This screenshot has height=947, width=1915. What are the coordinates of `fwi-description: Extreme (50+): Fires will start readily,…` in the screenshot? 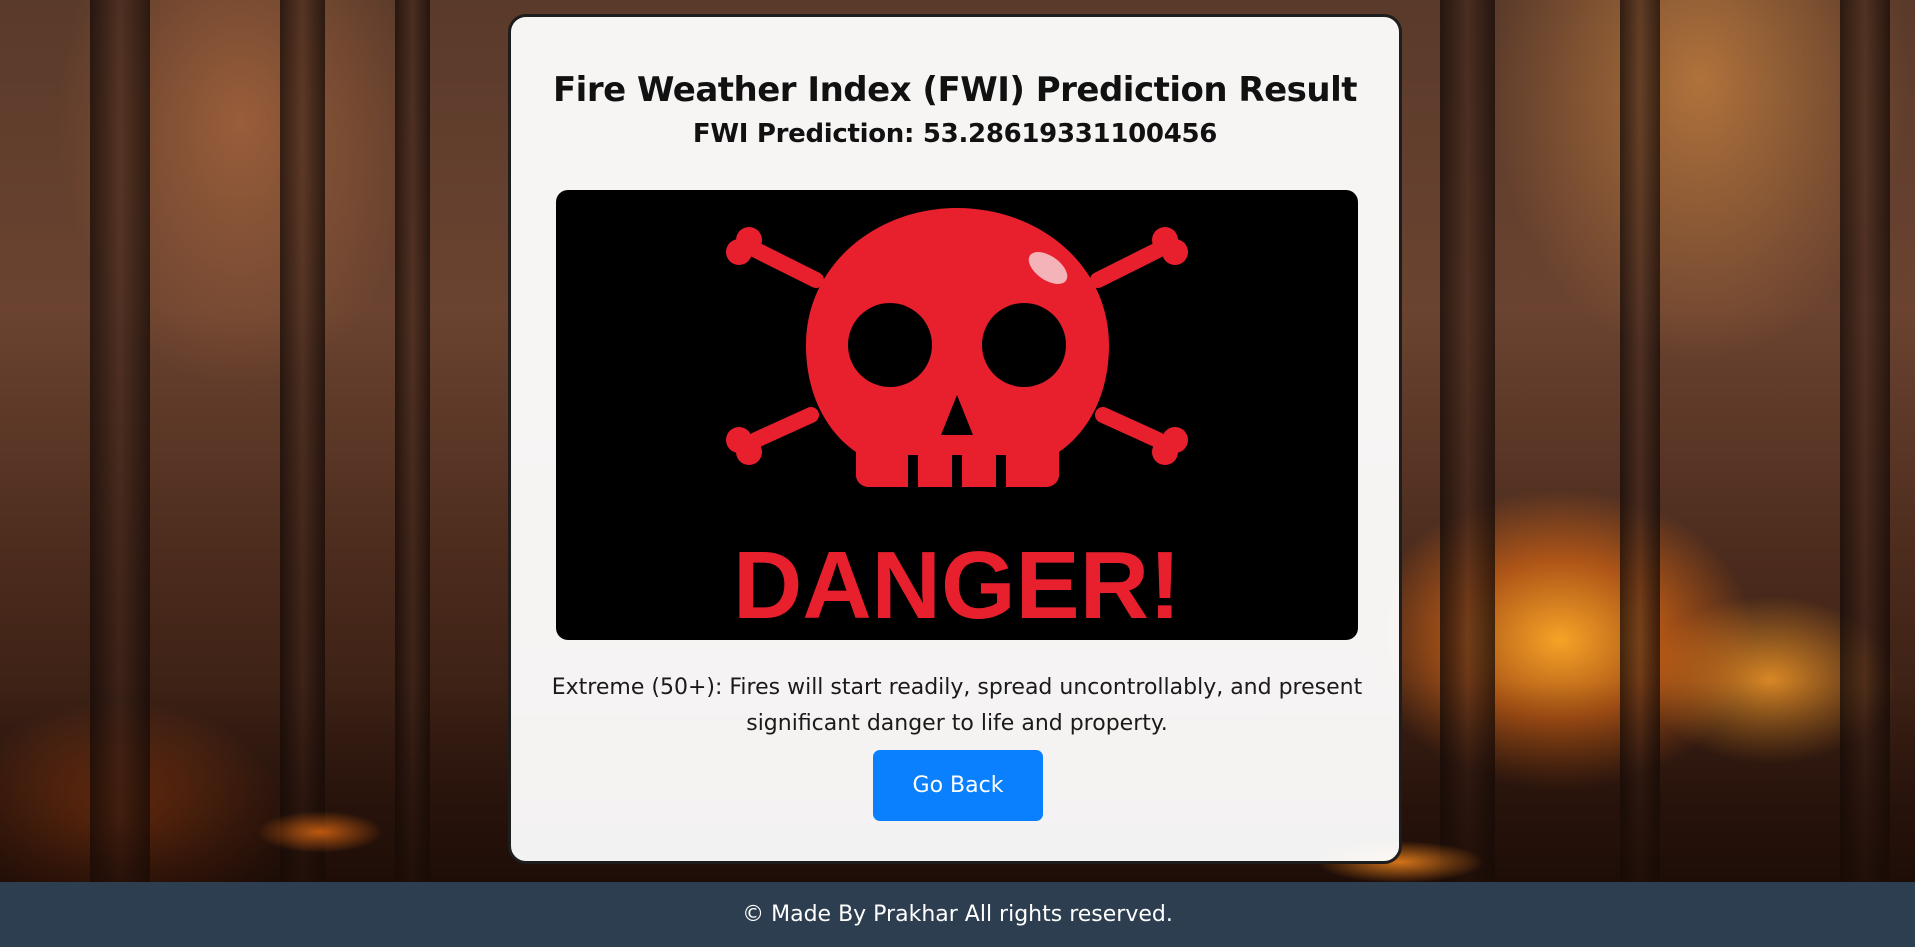 It's located at (957, 705).